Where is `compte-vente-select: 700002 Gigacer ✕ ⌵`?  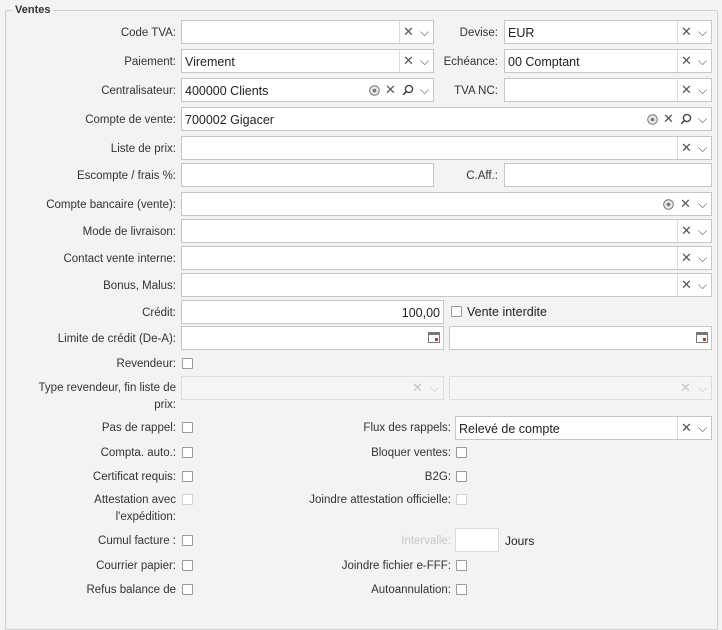
compte-vente-select: 700002 Gigacer ✕ ⌵ is located at coordinates (446, 119).